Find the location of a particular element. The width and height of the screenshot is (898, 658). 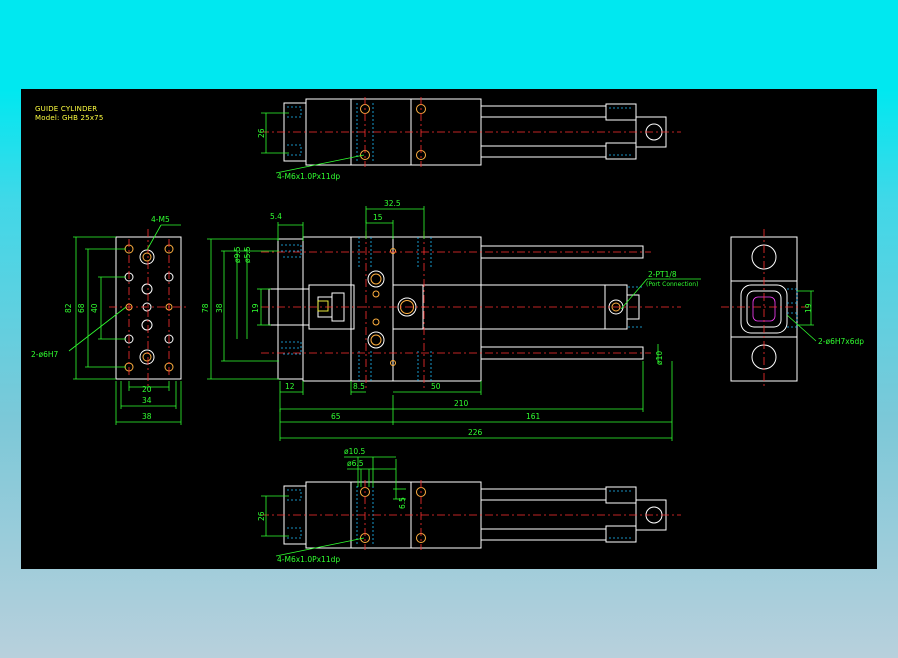

dim-phi10-5: ø10.5 is located at coordinates (355, 451).